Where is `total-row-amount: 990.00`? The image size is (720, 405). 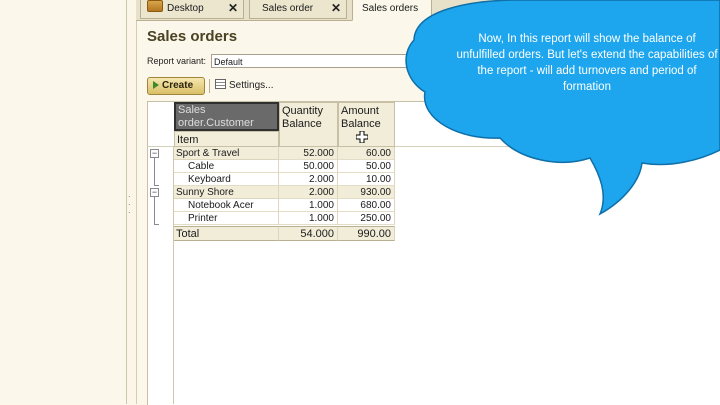
total-row-amount: 990.00 is located at coordinates (366, 233).